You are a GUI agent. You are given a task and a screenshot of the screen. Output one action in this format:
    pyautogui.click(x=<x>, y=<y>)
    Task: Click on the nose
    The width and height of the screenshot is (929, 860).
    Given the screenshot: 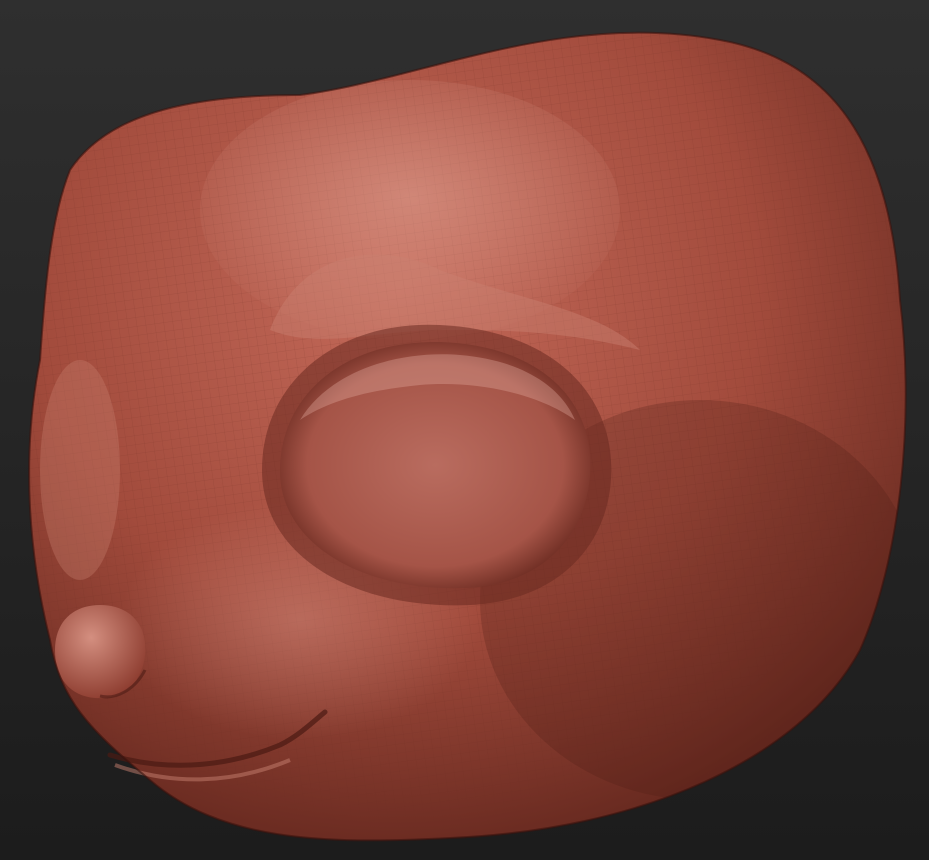 What is the action you would take?
    pyautogui.click(x=100, y=652)
    